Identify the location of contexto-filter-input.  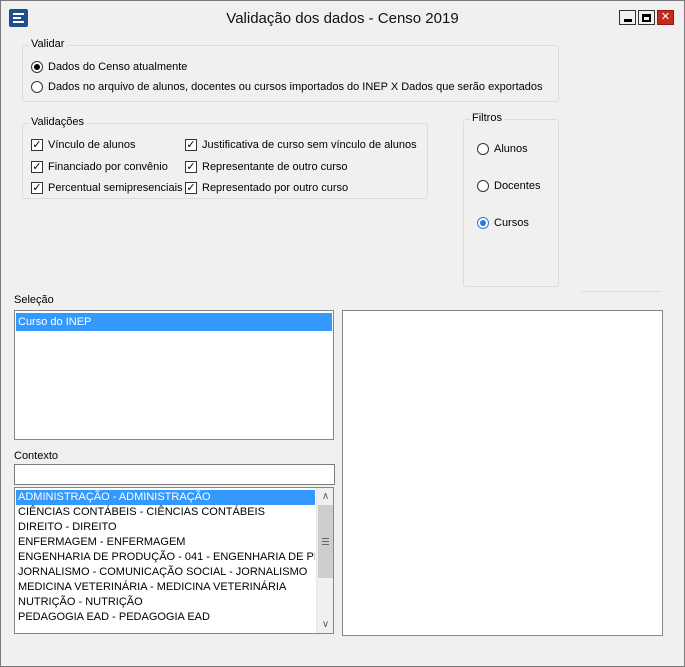
(174, 474).